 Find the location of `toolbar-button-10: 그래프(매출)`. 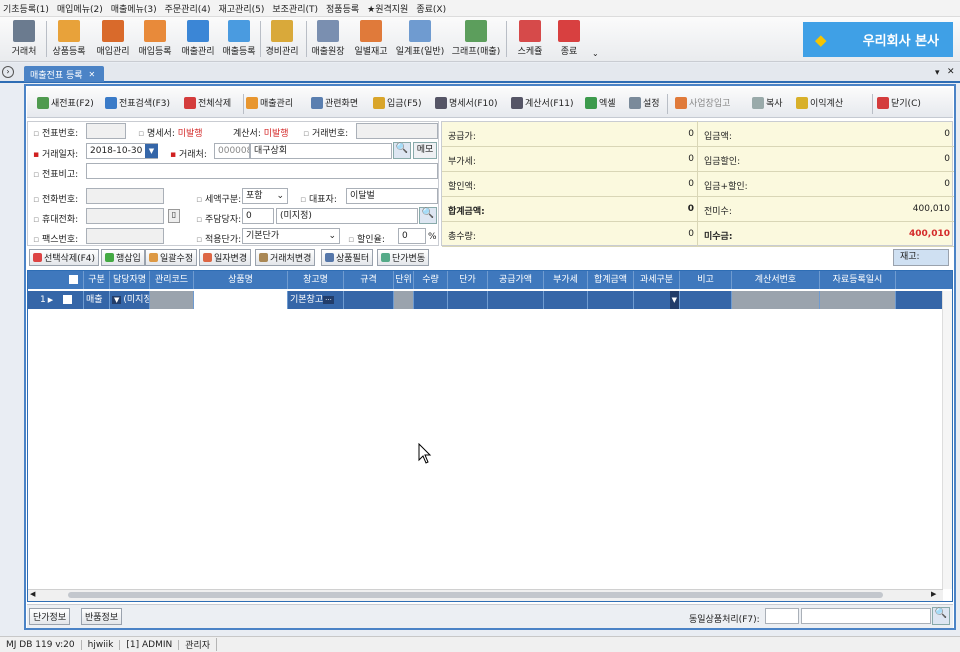

toolbar-button-10: 그래프(매출) is located at coordinates (476, 39).